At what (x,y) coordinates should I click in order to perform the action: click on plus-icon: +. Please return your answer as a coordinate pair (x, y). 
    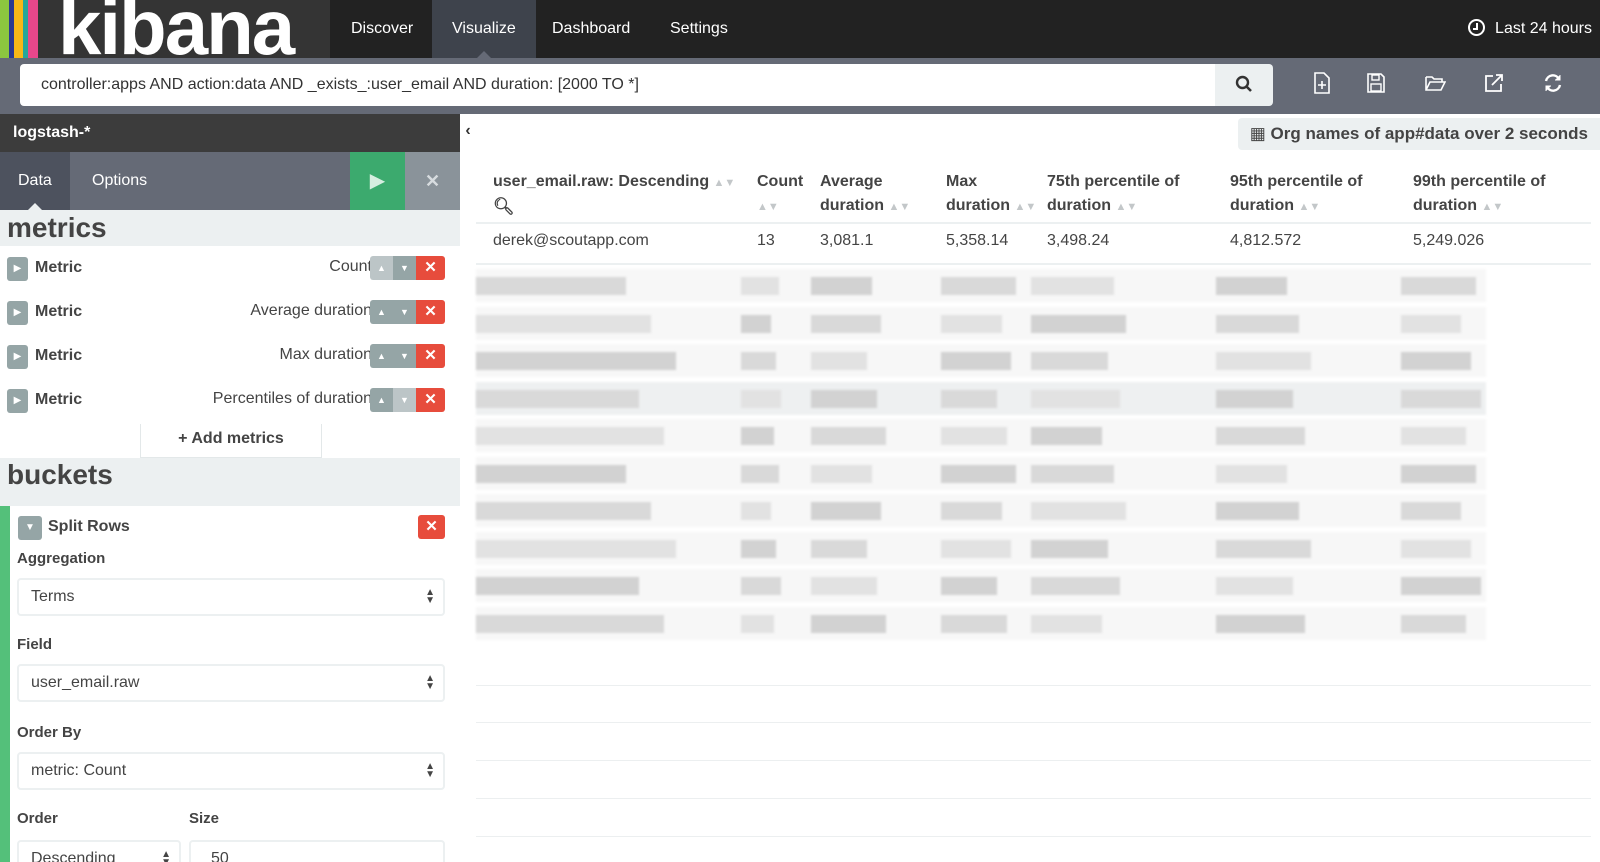
    Looking at the image, I should click on (185, 438).